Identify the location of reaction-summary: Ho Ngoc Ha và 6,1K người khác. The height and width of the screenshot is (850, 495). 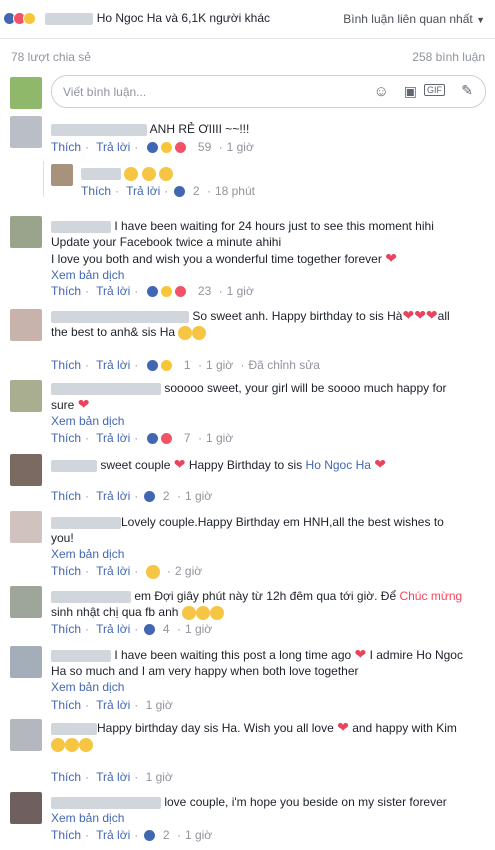
(136, 18).